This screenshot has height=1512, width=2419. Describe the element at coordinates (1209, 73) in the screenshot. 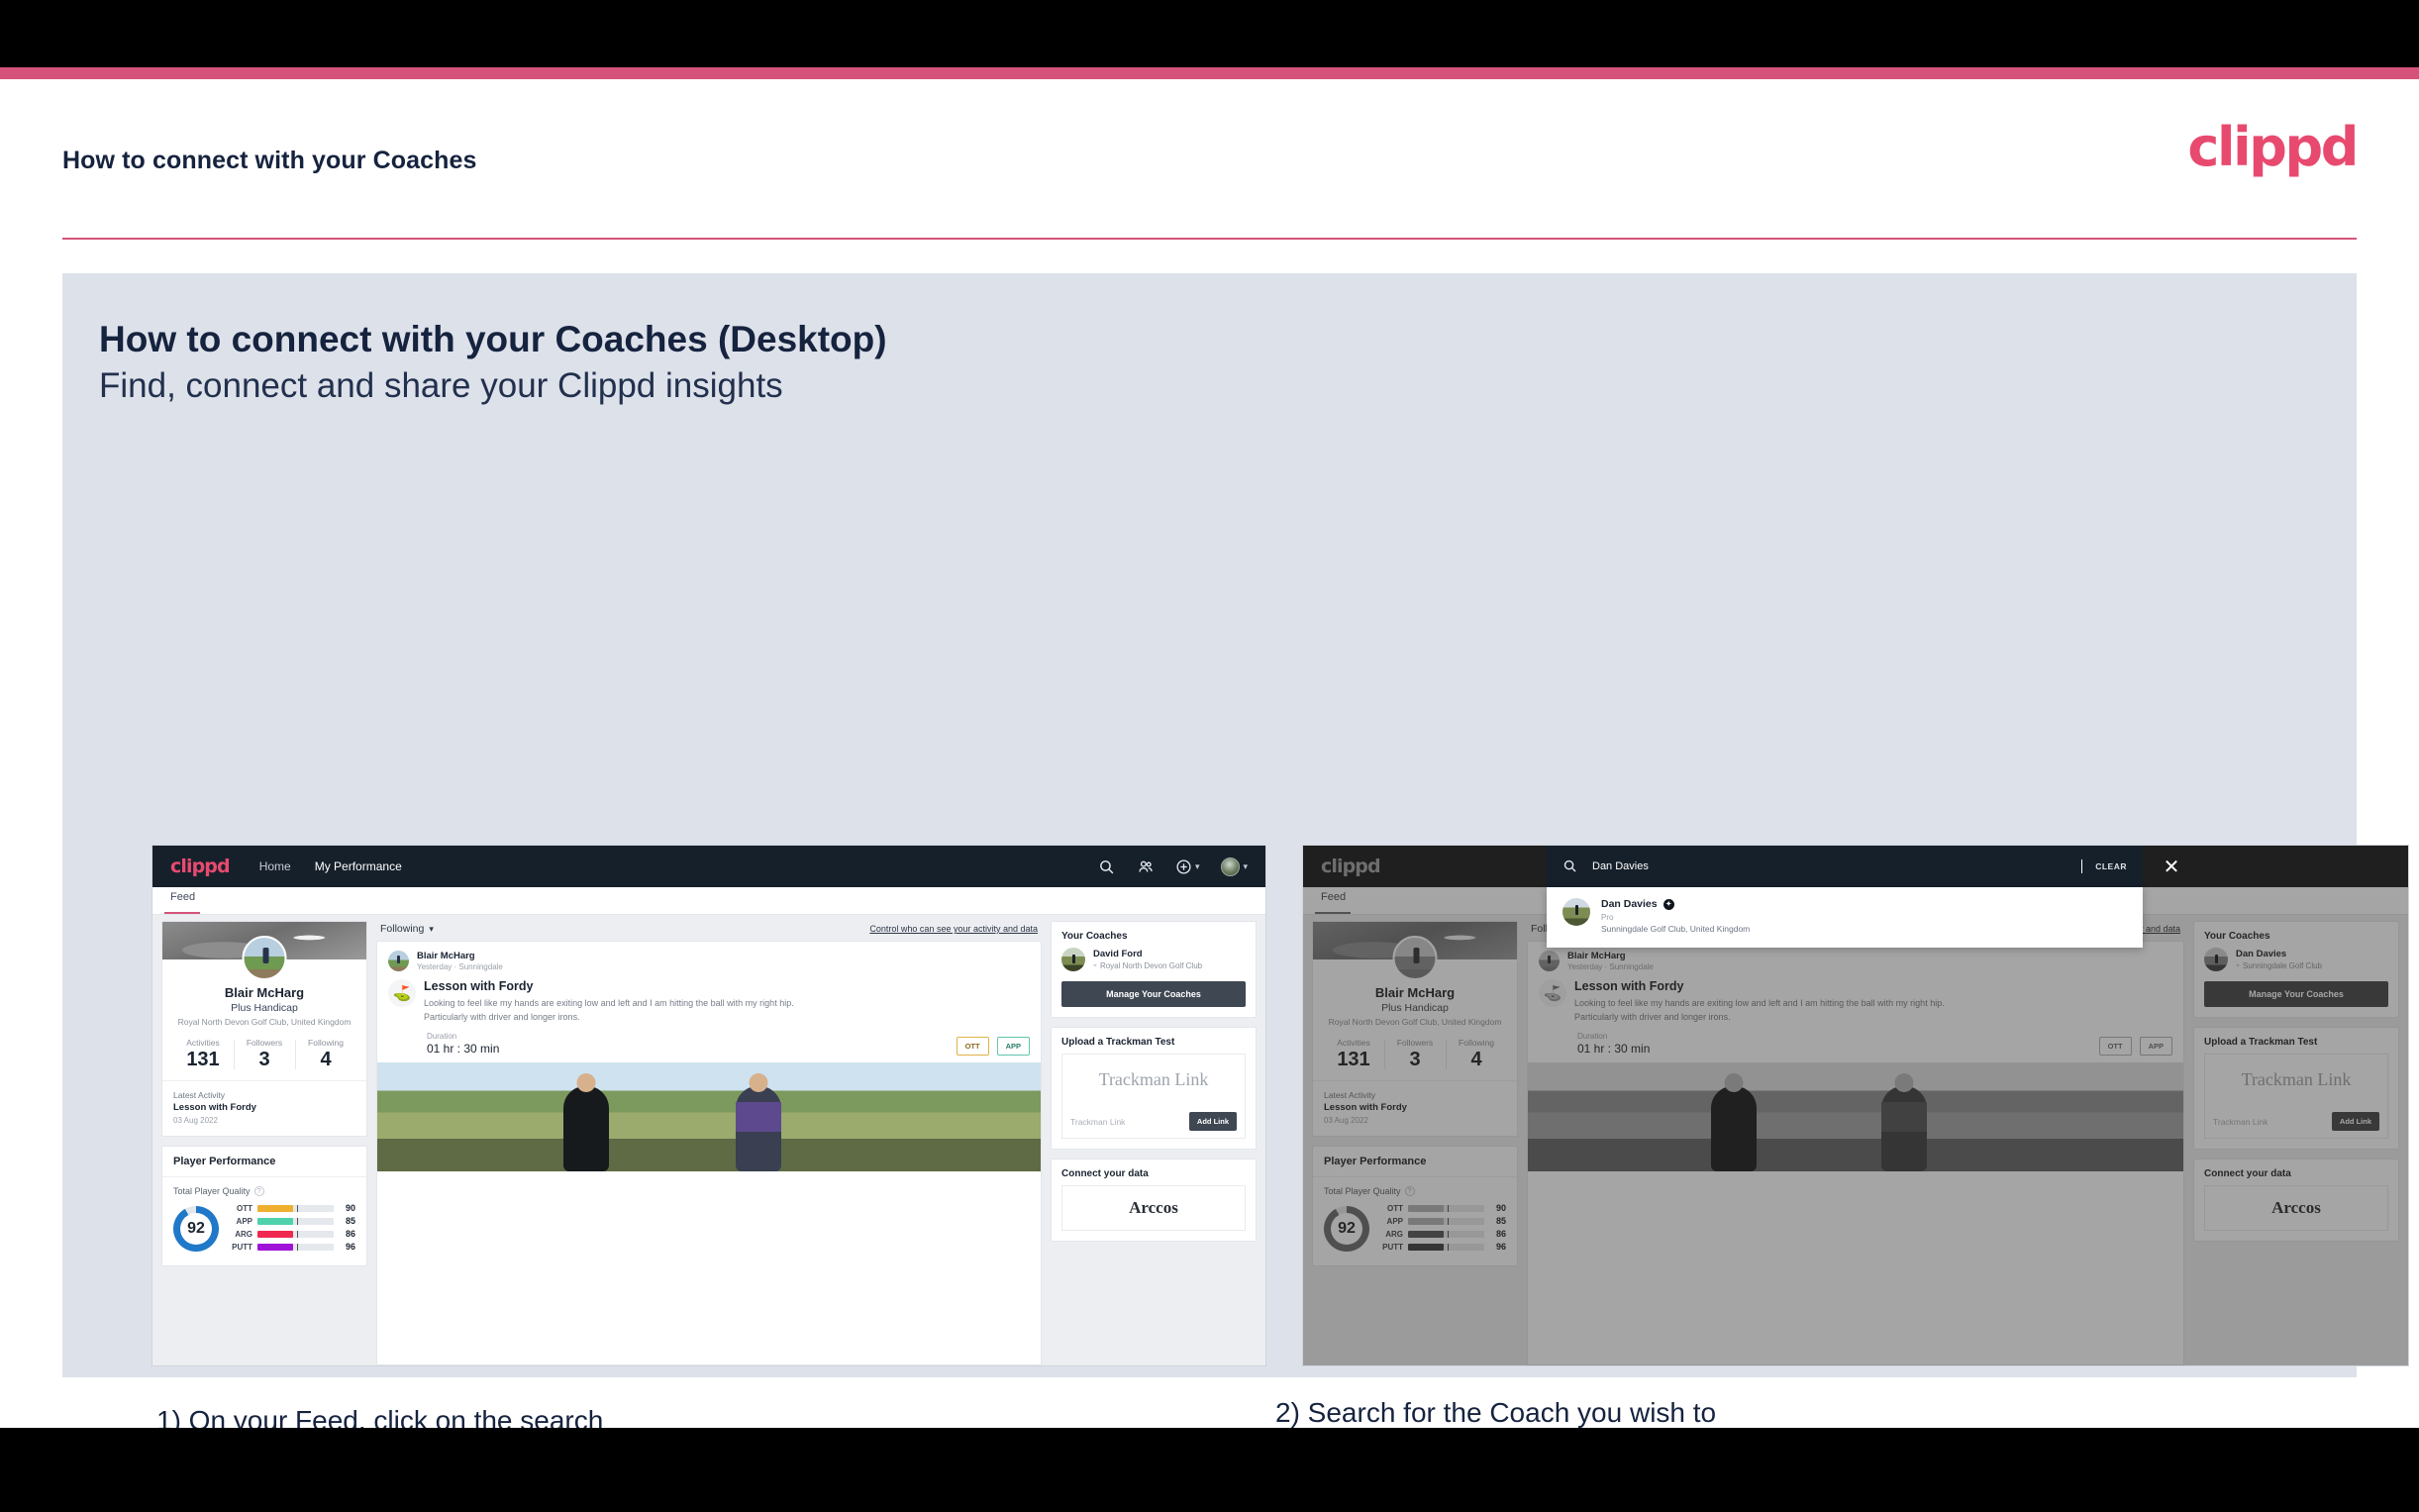

I see `pink-rule-top` at that location.